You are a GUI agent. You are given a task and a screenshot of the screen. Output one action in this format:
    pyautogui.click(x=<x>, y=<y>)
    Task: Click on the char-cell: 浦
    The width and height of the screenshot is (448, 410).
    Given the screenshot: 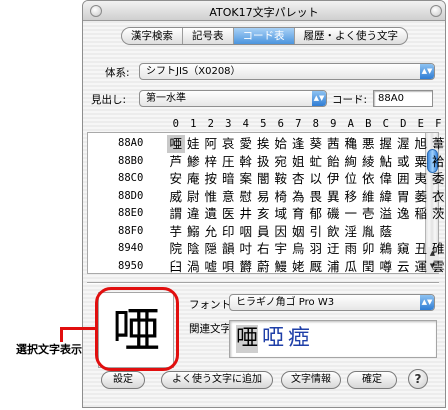 What is the action you would take?
    pyautogui.click(x=334, y=267)
    